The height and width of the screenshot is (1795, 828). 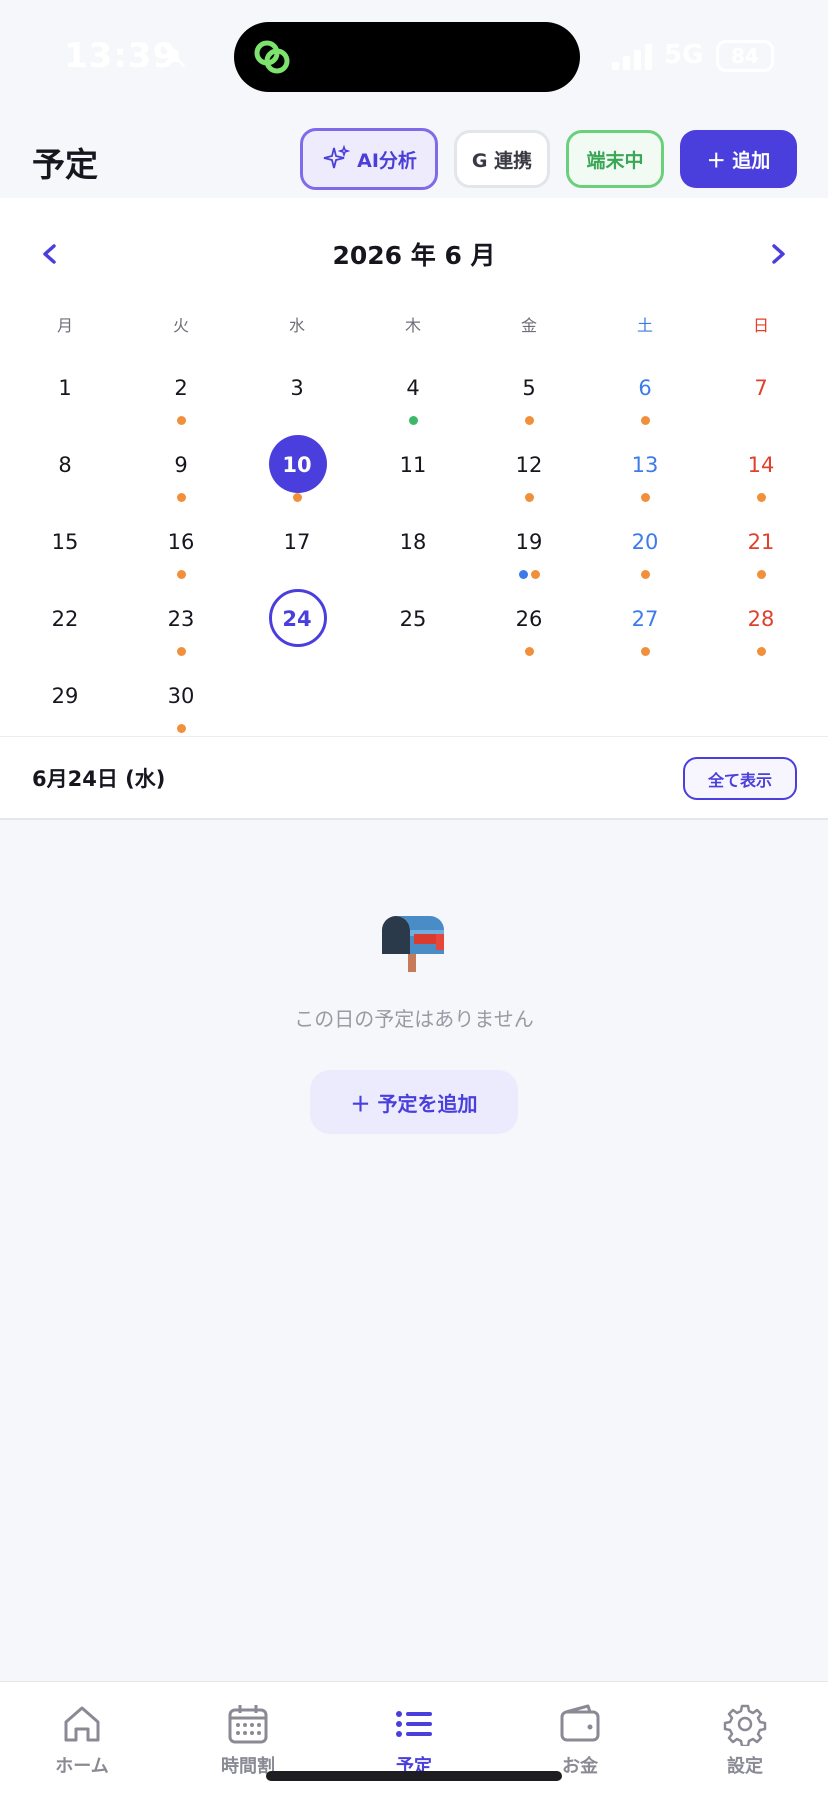 I want to click on calendar-day: 7, so click(x=761, y=394).